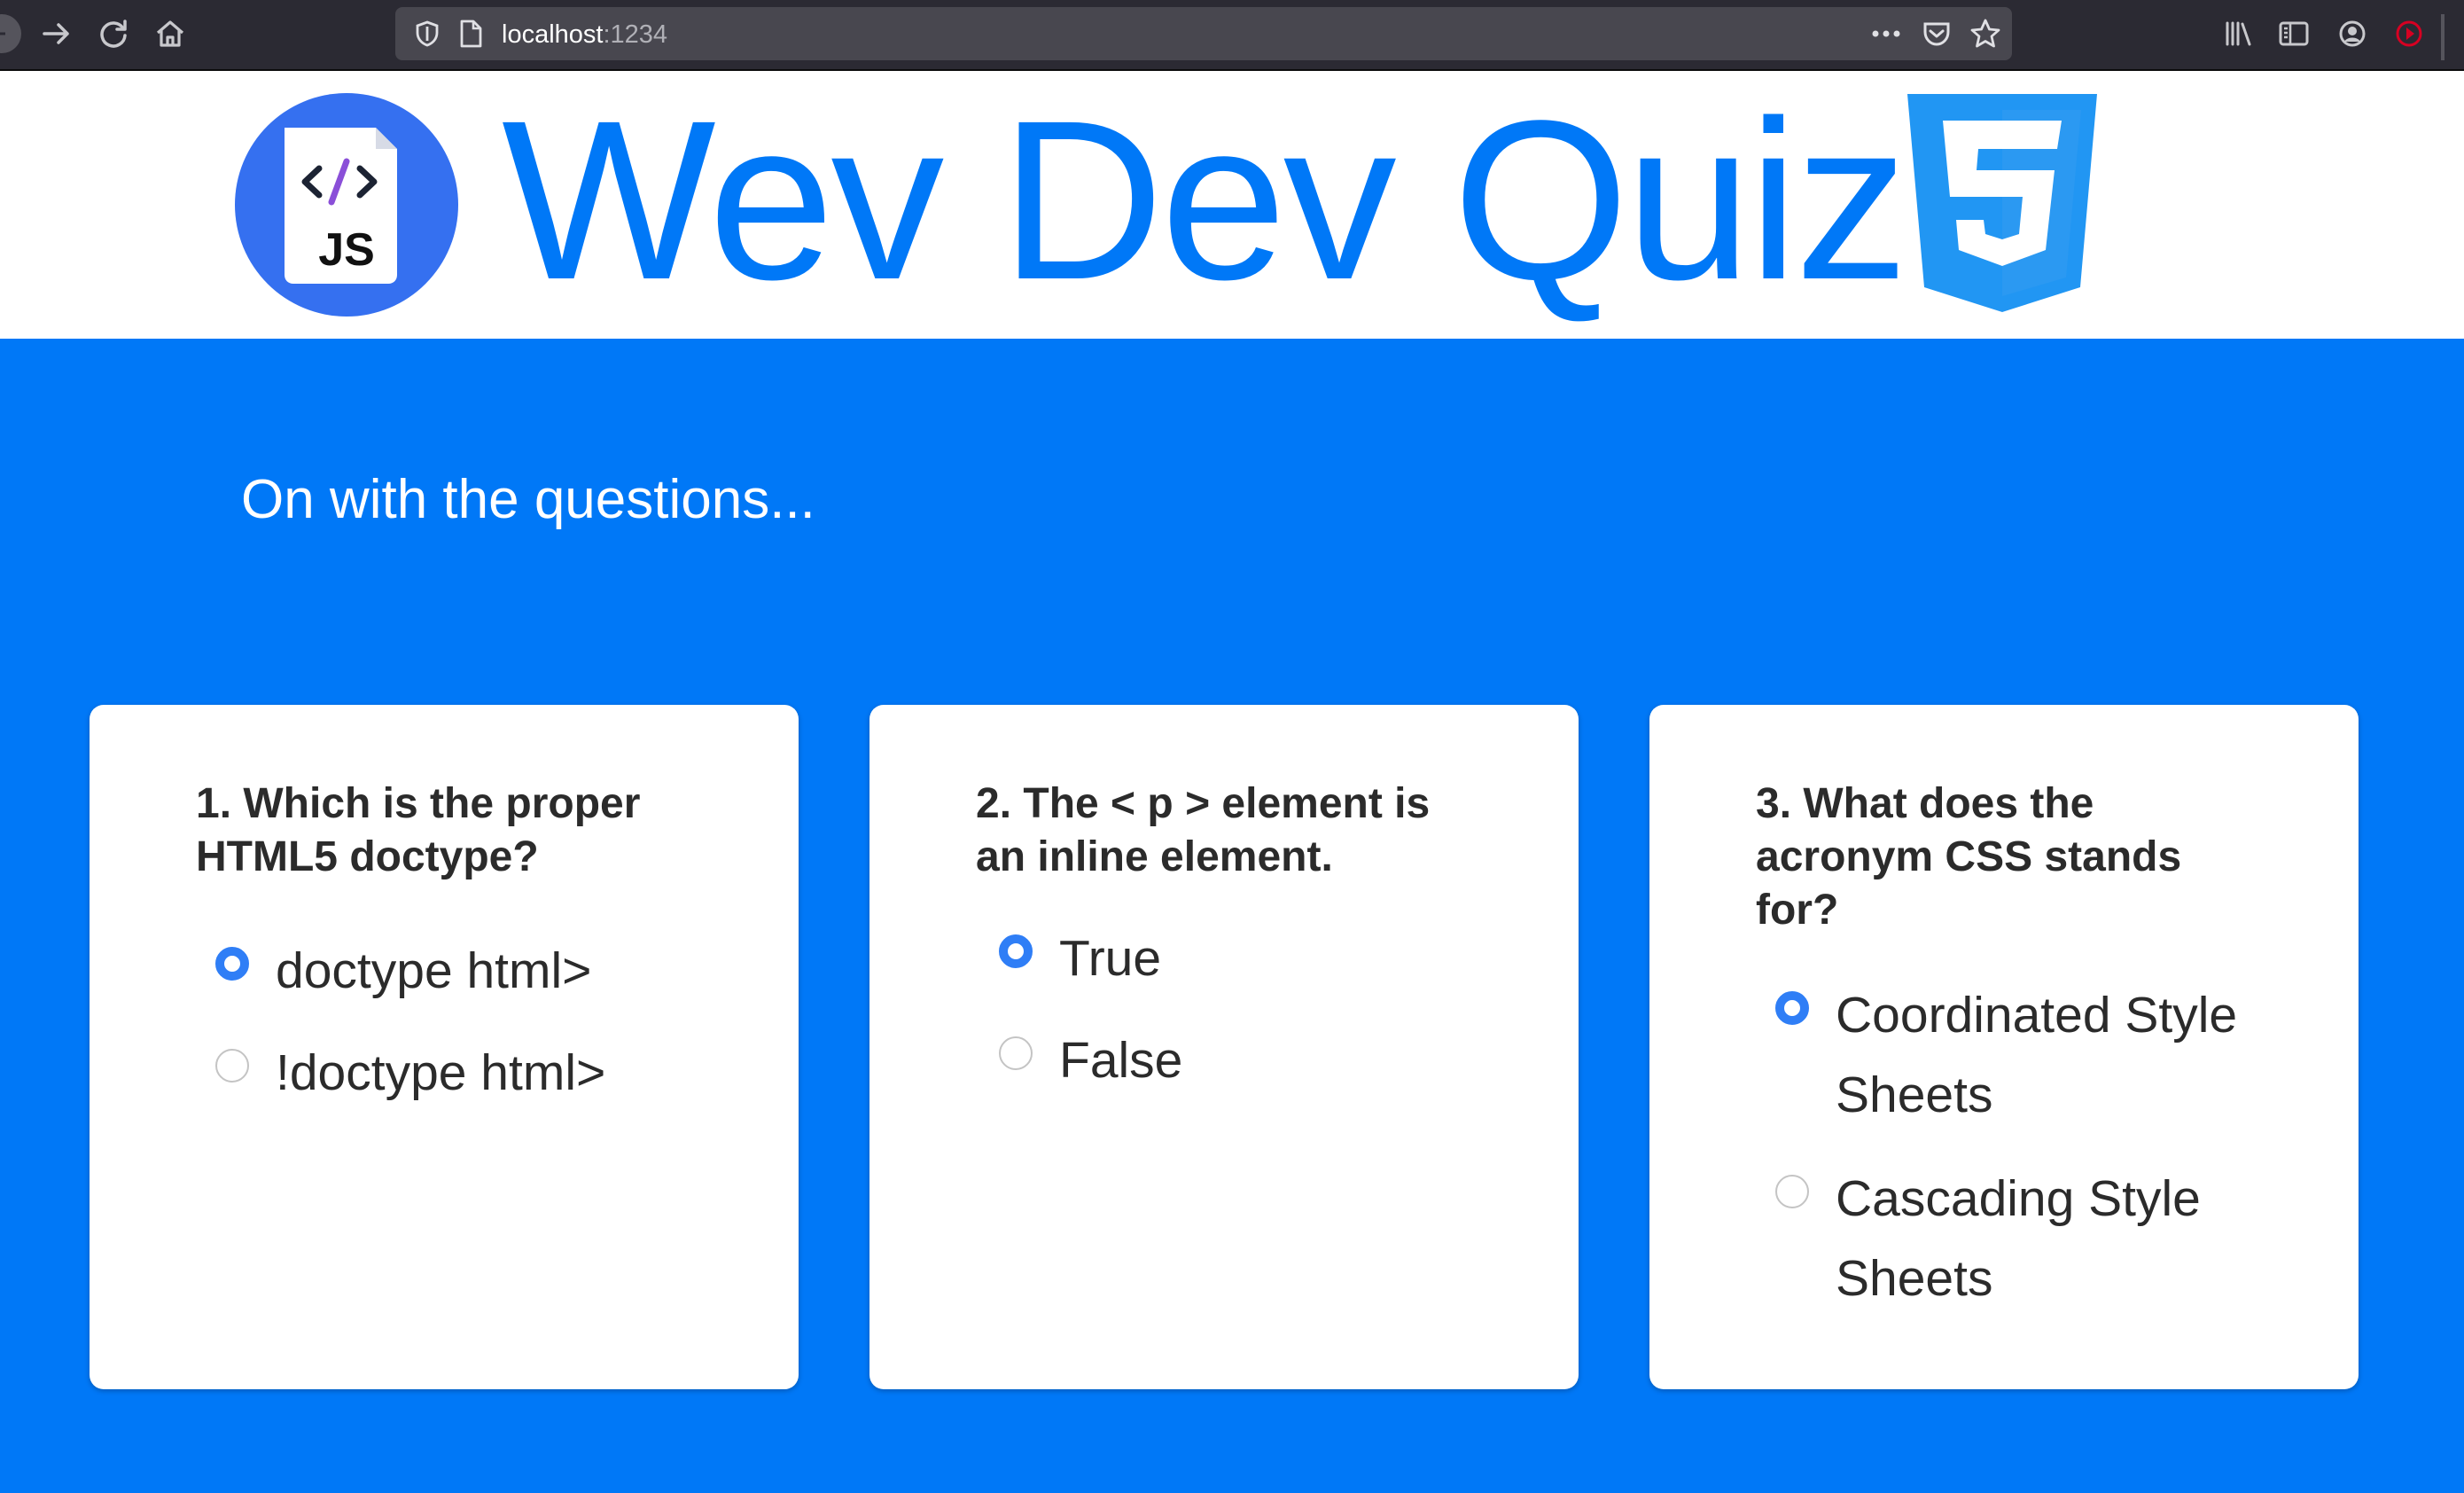 The height and width of the screenshot is (1493, 2464). Describe the element at coordinates (1121, 1060) in the screenshot. I see `answer-label: False` at that location.